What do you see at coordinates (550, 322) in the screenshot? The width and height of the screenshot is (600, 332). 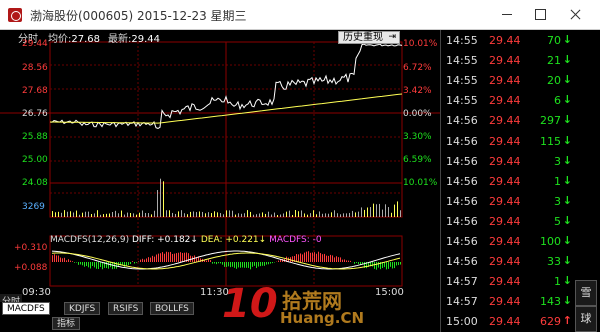 I see `tick-volume: 629` at bounding box center [550, 322].